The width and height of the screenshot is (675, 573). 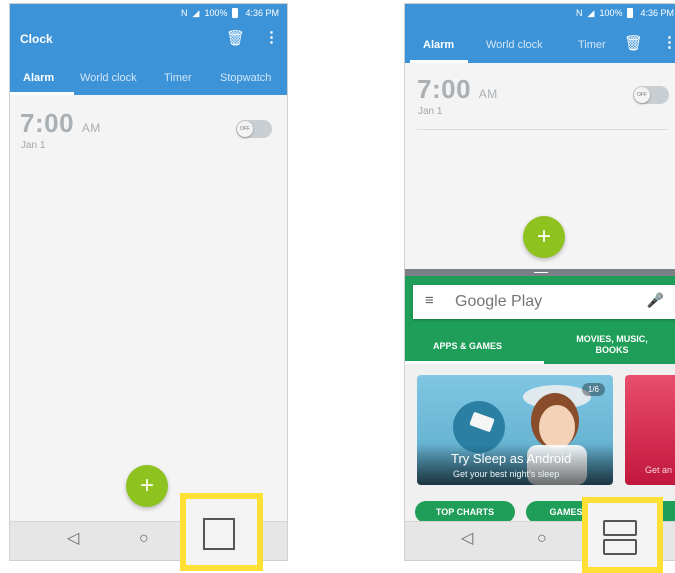 I want to click on app-bar: Alarm World clock Timer 🗑 ⋮, so click(x=540, y=42).